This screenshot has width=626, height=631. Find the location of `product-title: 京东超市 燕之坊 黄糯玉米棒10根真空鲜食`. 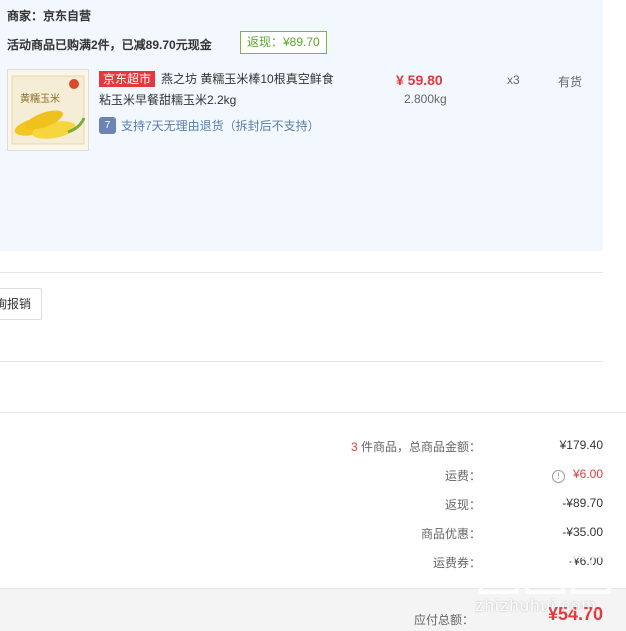

product-title: 京东超市 燕之坊 黄糯玉米棒10根真空鲜食 is located at coordinates (216, 78).